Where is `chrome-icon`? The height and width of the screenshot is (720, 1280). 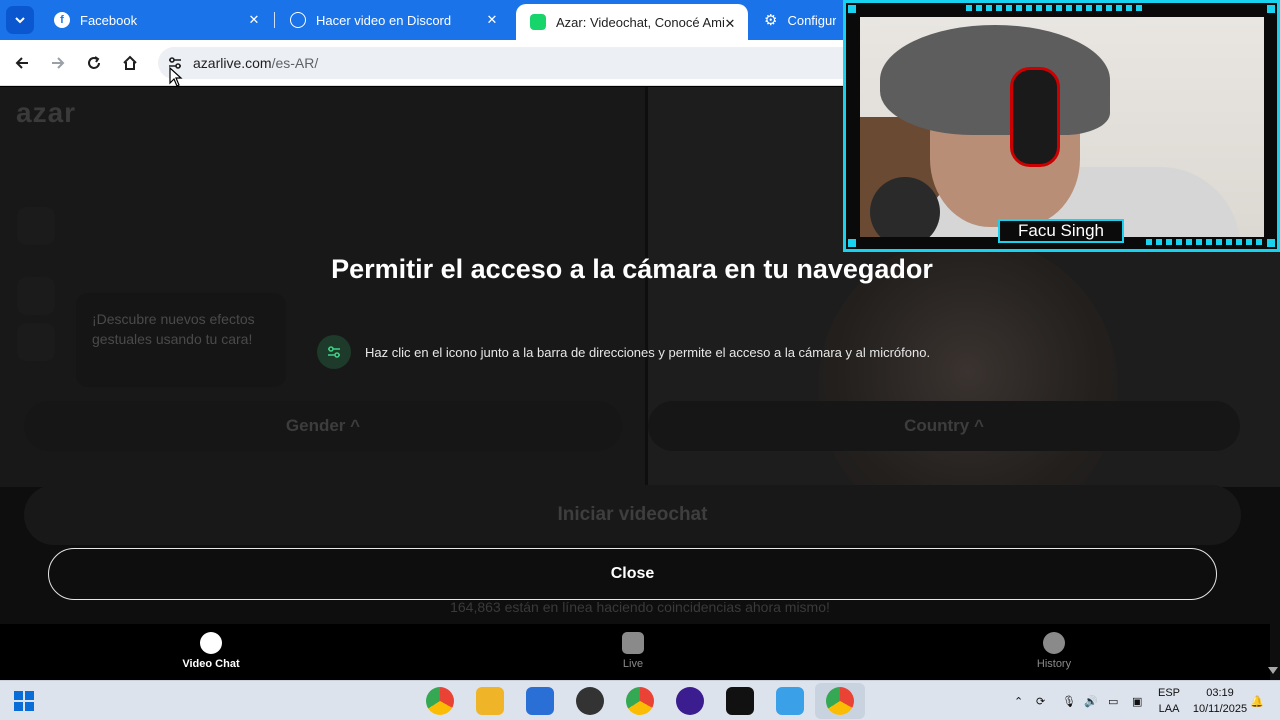 chrome-icon is located at coordinates (440, 701).